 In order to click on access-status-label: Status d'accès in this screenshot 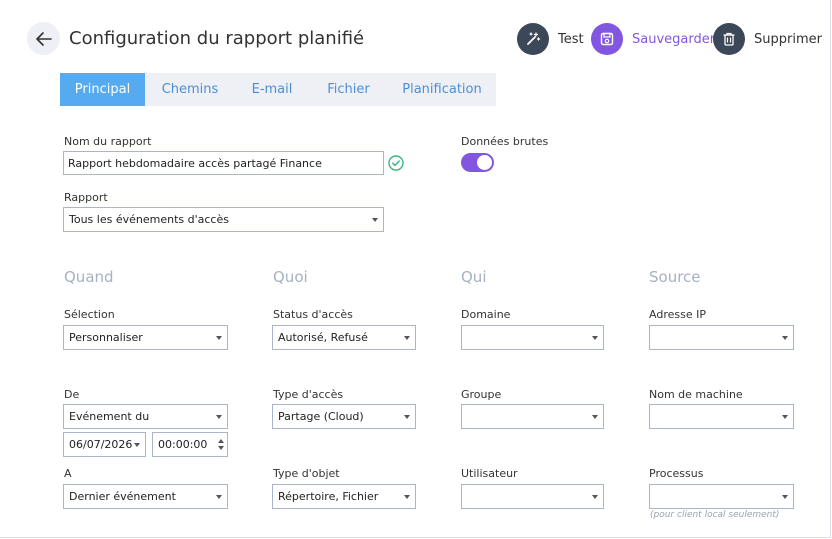, I will do `click(313, 314)`.